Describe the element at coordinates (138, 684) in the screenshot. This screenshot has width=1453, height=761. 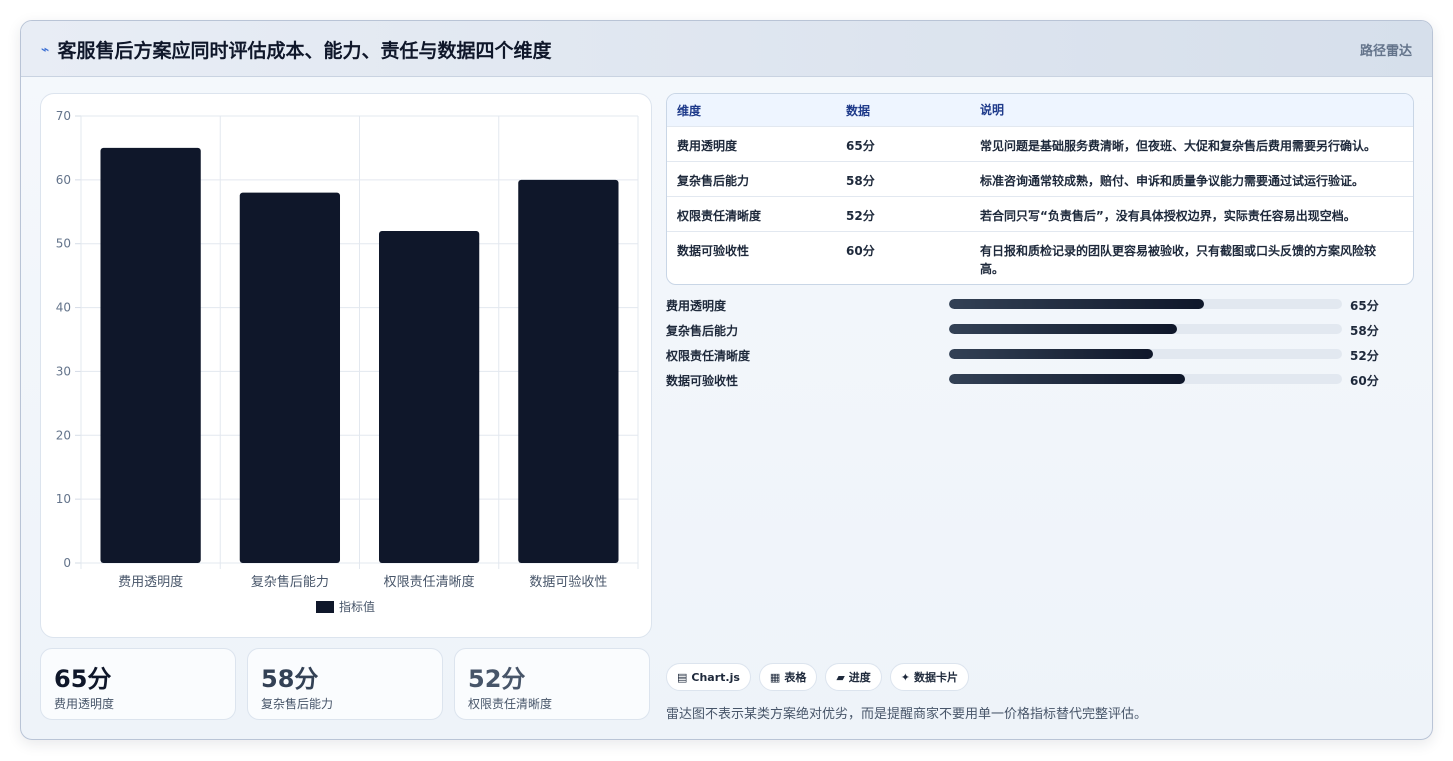
I see `stat-card: 65分 费用透明度` at that location.